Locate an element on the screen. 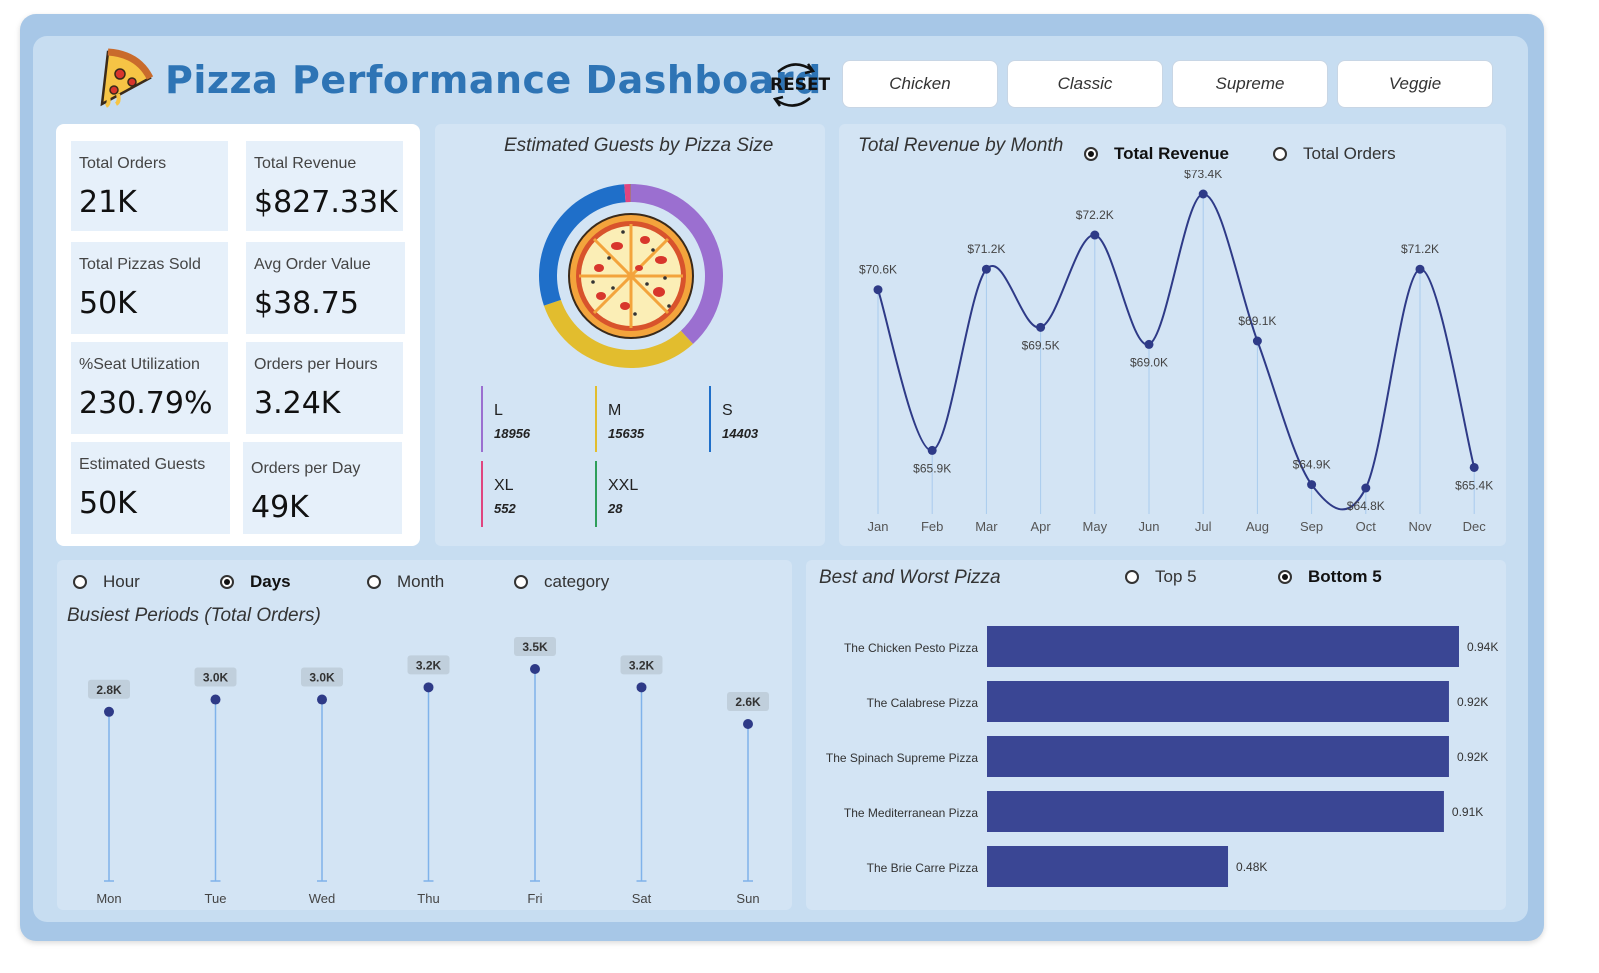 The width and height of the screenshot is (1599, 973). month-tick-label: Sep is located at coordinates (1311, 526).